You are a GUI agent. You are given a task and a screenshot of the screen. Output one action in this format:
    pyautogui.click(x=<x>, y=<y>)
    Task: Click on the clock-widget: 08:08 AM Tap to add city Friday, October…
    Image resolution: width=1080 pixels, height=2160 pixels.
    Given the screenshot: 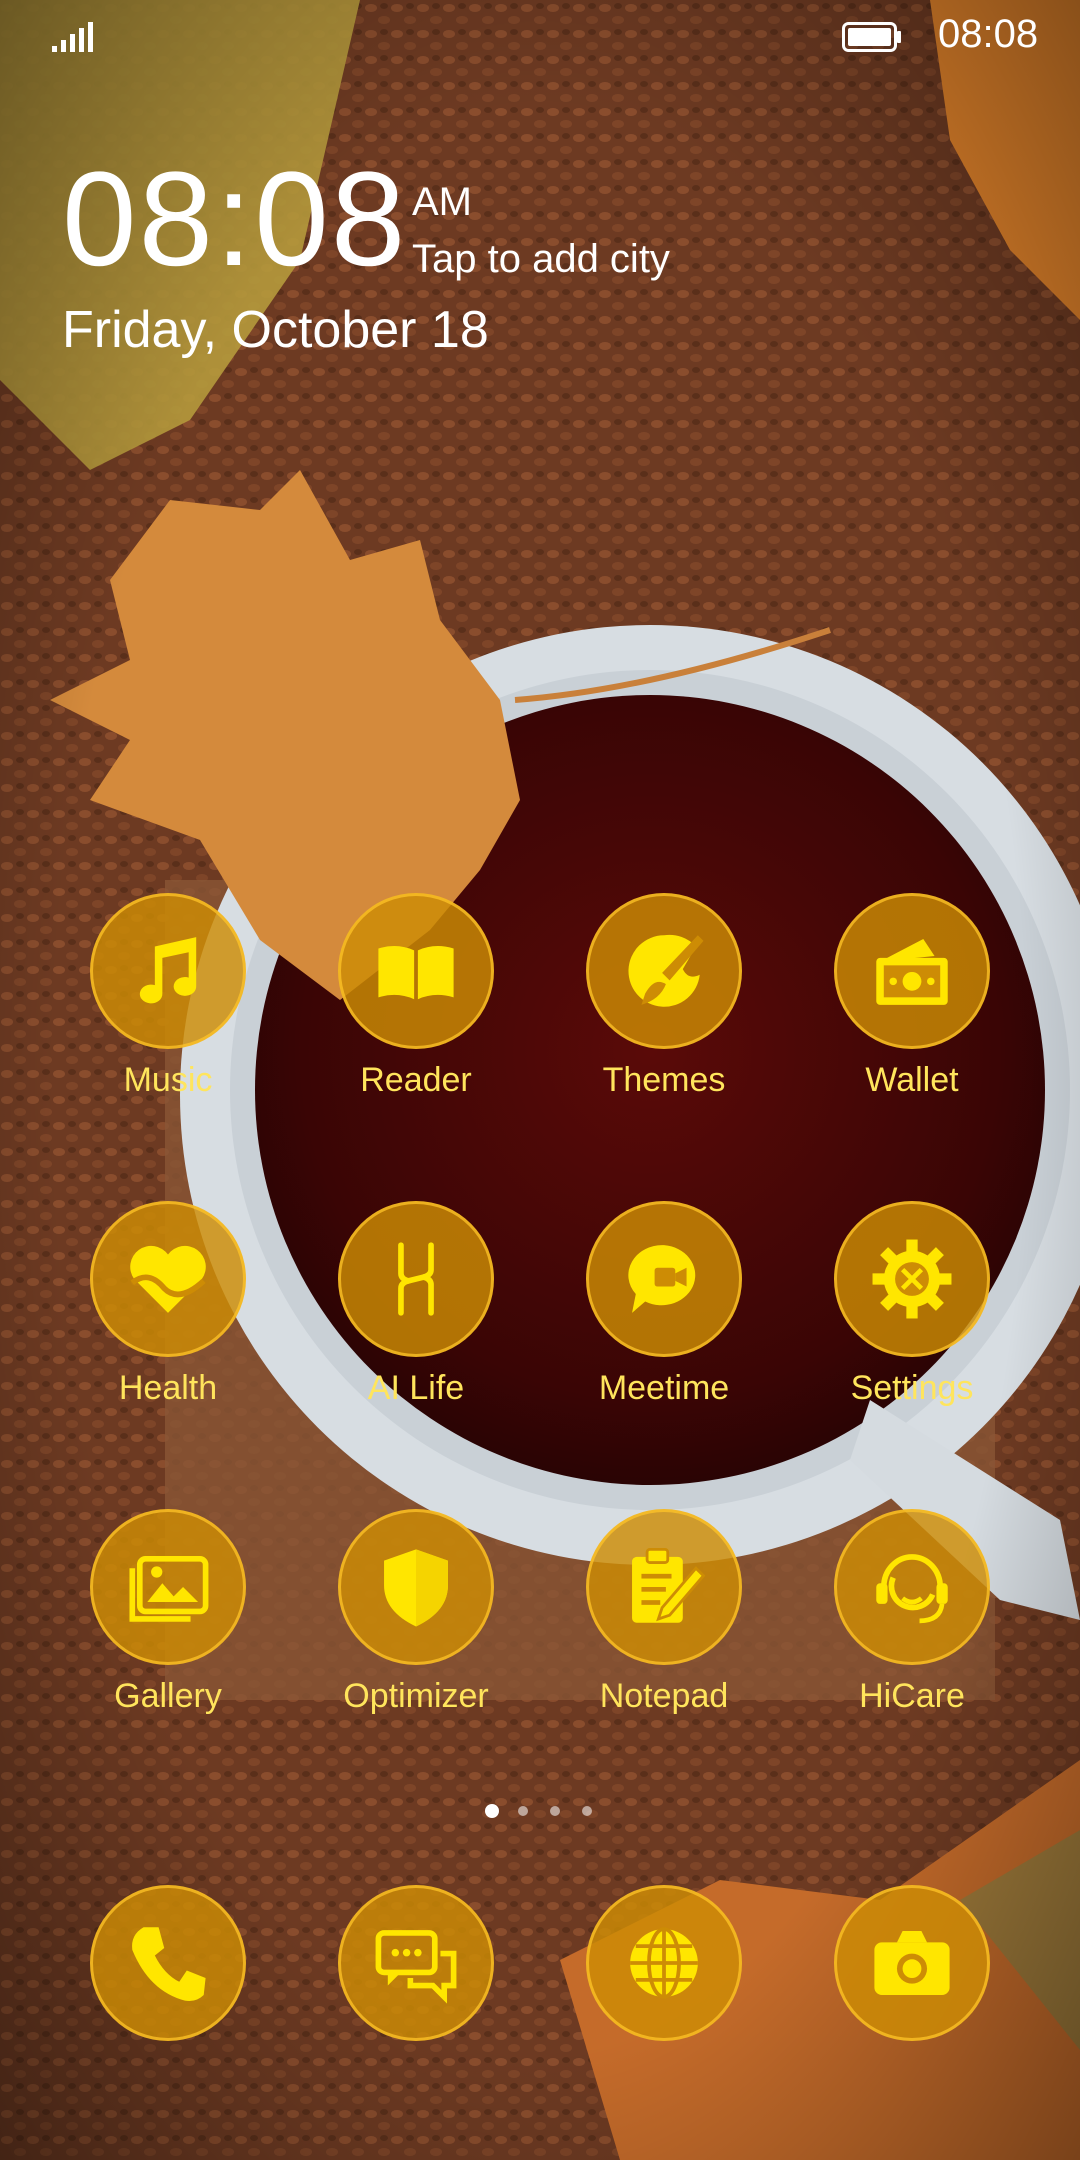 What is the action you would take?
    pyautogui.click(x=412, y=265)
    